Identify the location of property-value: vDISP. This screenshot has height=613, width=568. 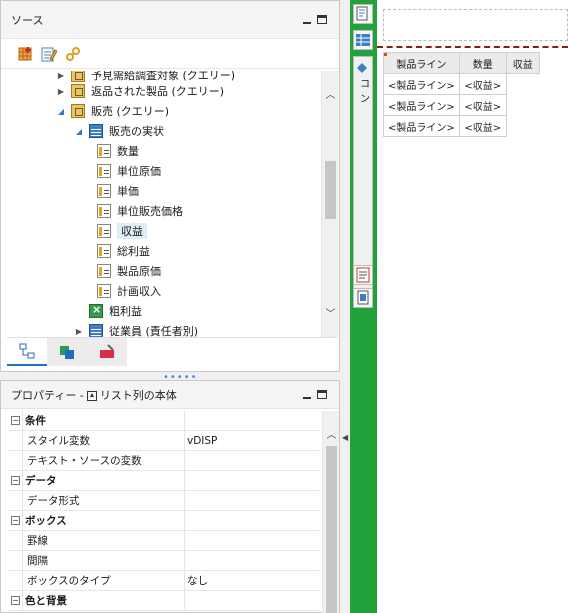
(252, 440).